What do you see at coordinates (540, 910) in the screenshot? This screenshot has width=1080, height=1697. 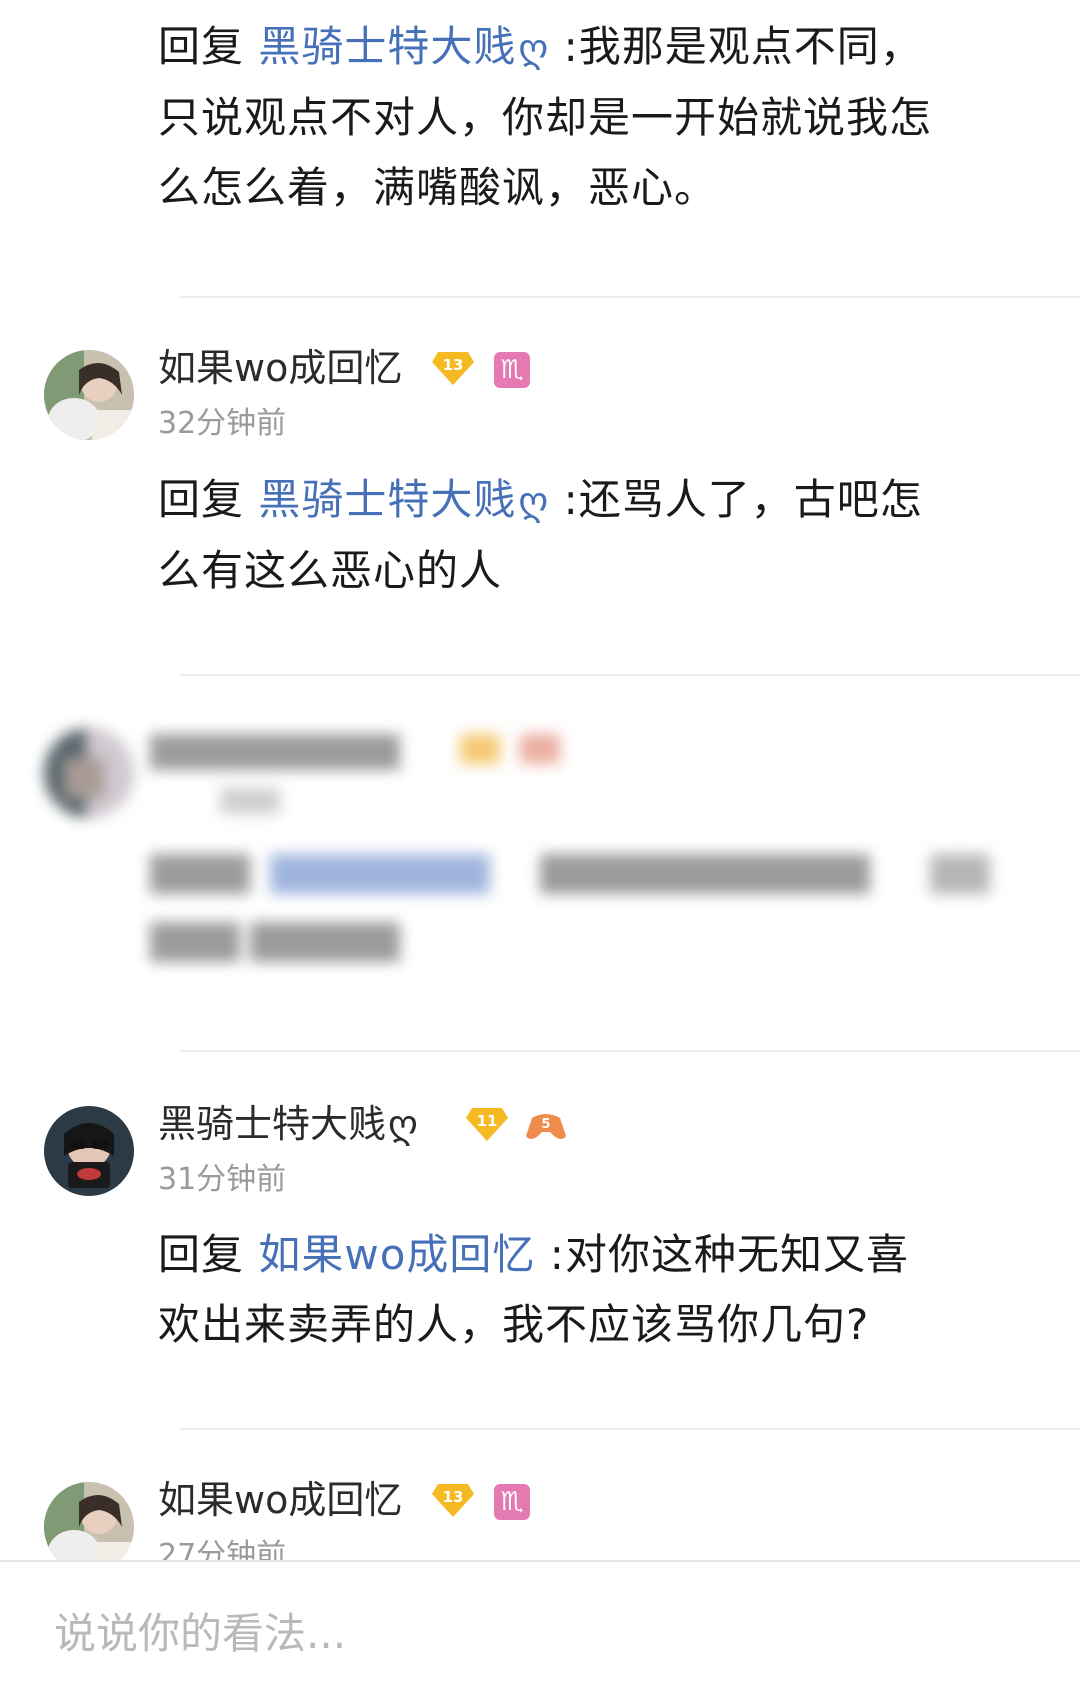 I see `censored-comment-text` at bounding box center [540, 910].